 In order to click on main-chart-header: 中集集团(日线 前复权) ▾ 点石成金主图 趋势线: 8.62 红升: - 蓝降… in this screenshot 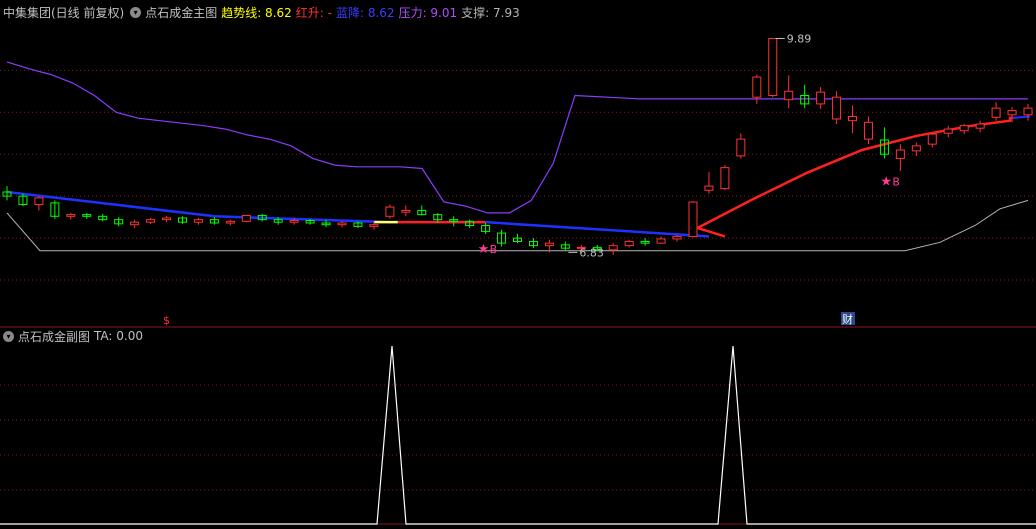, I will do `click(262, 12)`.